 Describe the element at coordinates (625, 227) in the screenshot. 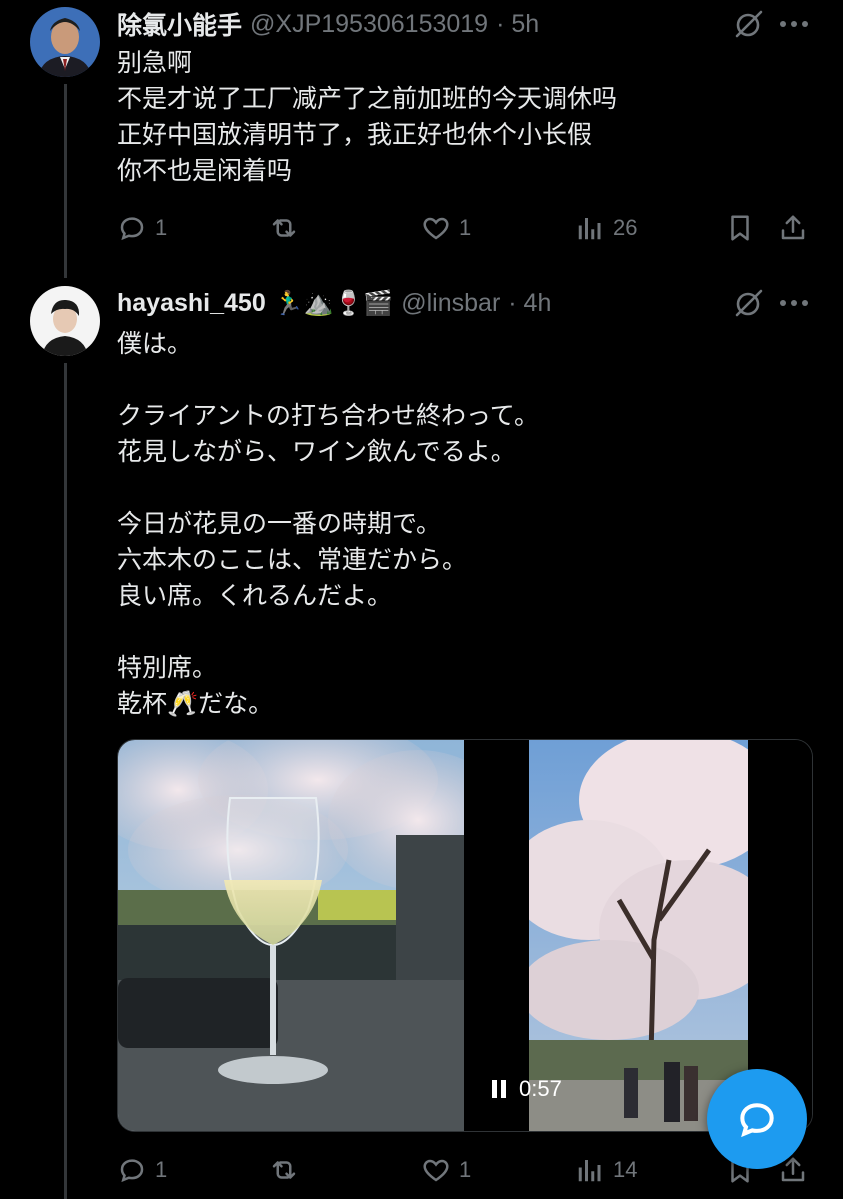

I see `views-count: 26` at that location.